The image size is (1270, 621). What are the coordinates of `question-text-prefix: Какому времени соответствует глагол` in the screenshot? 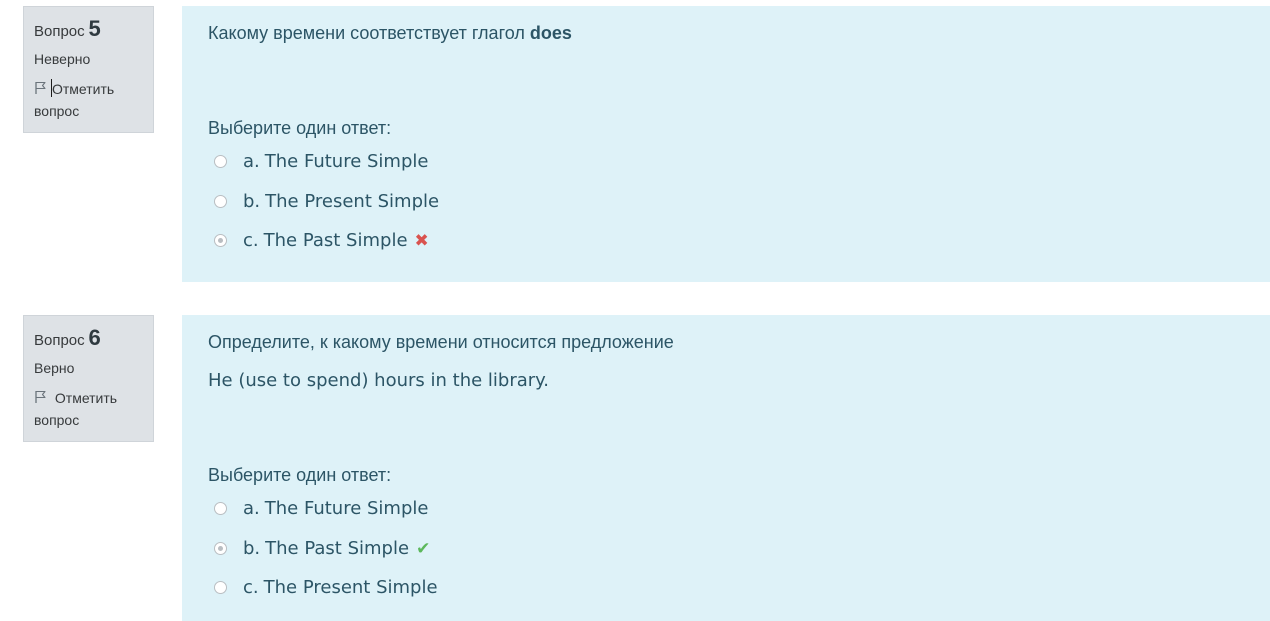 It's located at (369, 33).